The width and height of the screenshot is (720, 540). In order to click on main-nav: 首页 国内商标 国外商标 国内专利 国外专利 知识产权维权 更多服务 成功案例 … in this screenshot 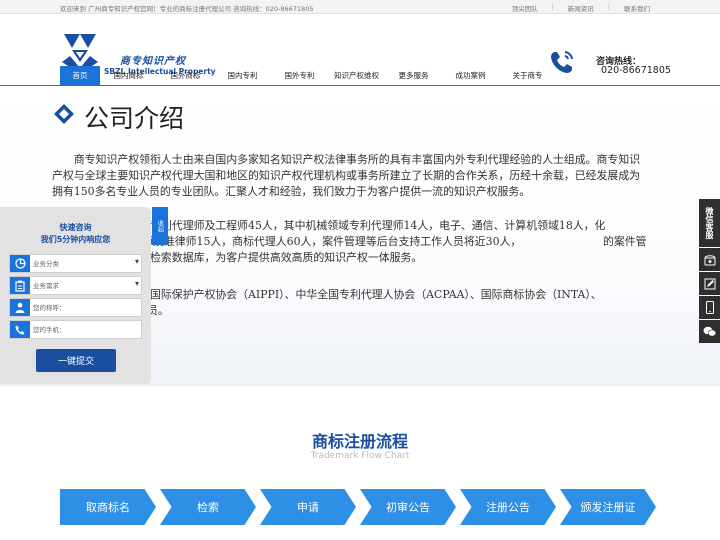, I will do `click(360, 75)`.